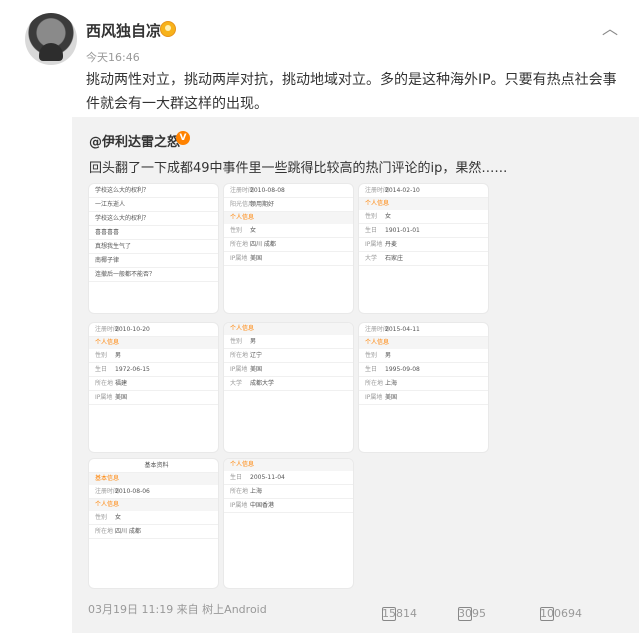 This screenshot has height=633, width=639. I want to click on verified-icon: V, so click(183, 138).